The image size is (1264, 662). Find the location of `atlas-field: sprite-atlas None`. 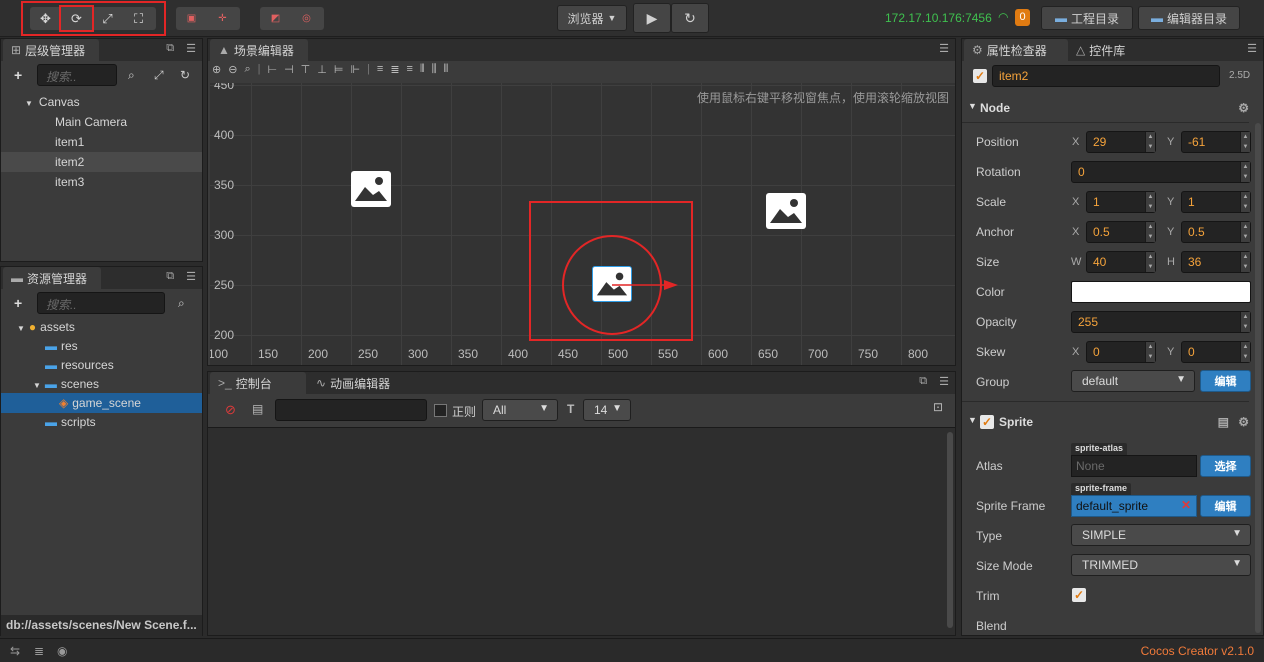

atlas-field: sprite-atlas None is located at coordinates (1134, 460).